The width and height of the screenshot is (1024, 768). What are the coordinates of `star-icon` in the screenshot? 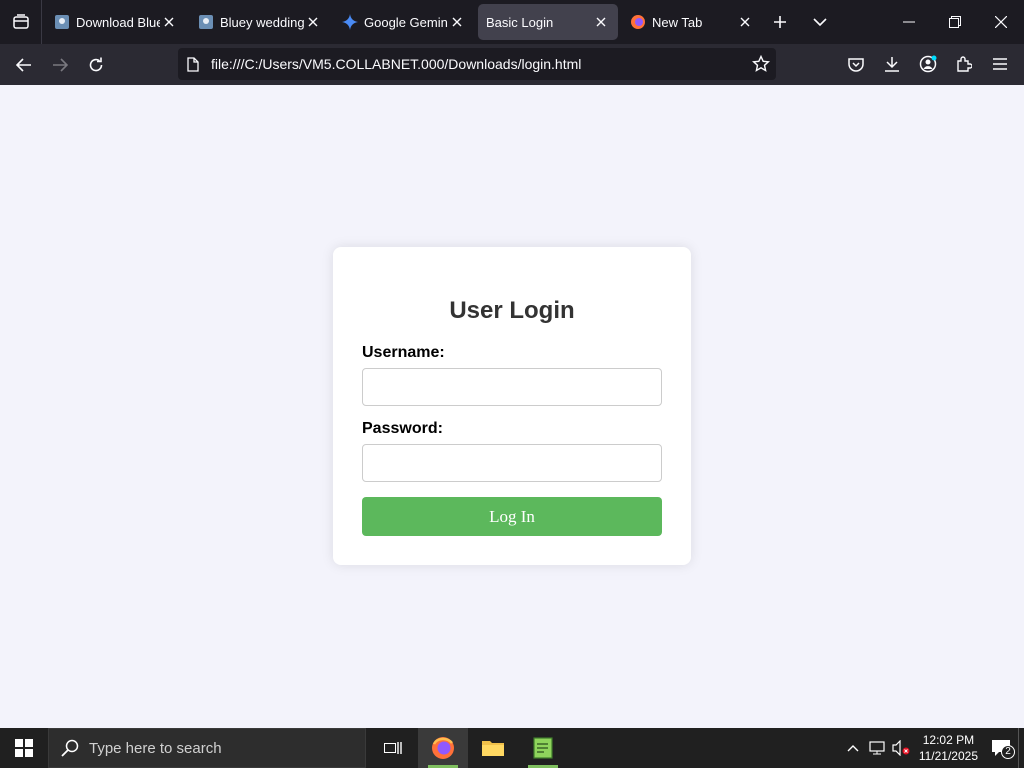 It's located at (761, 65).